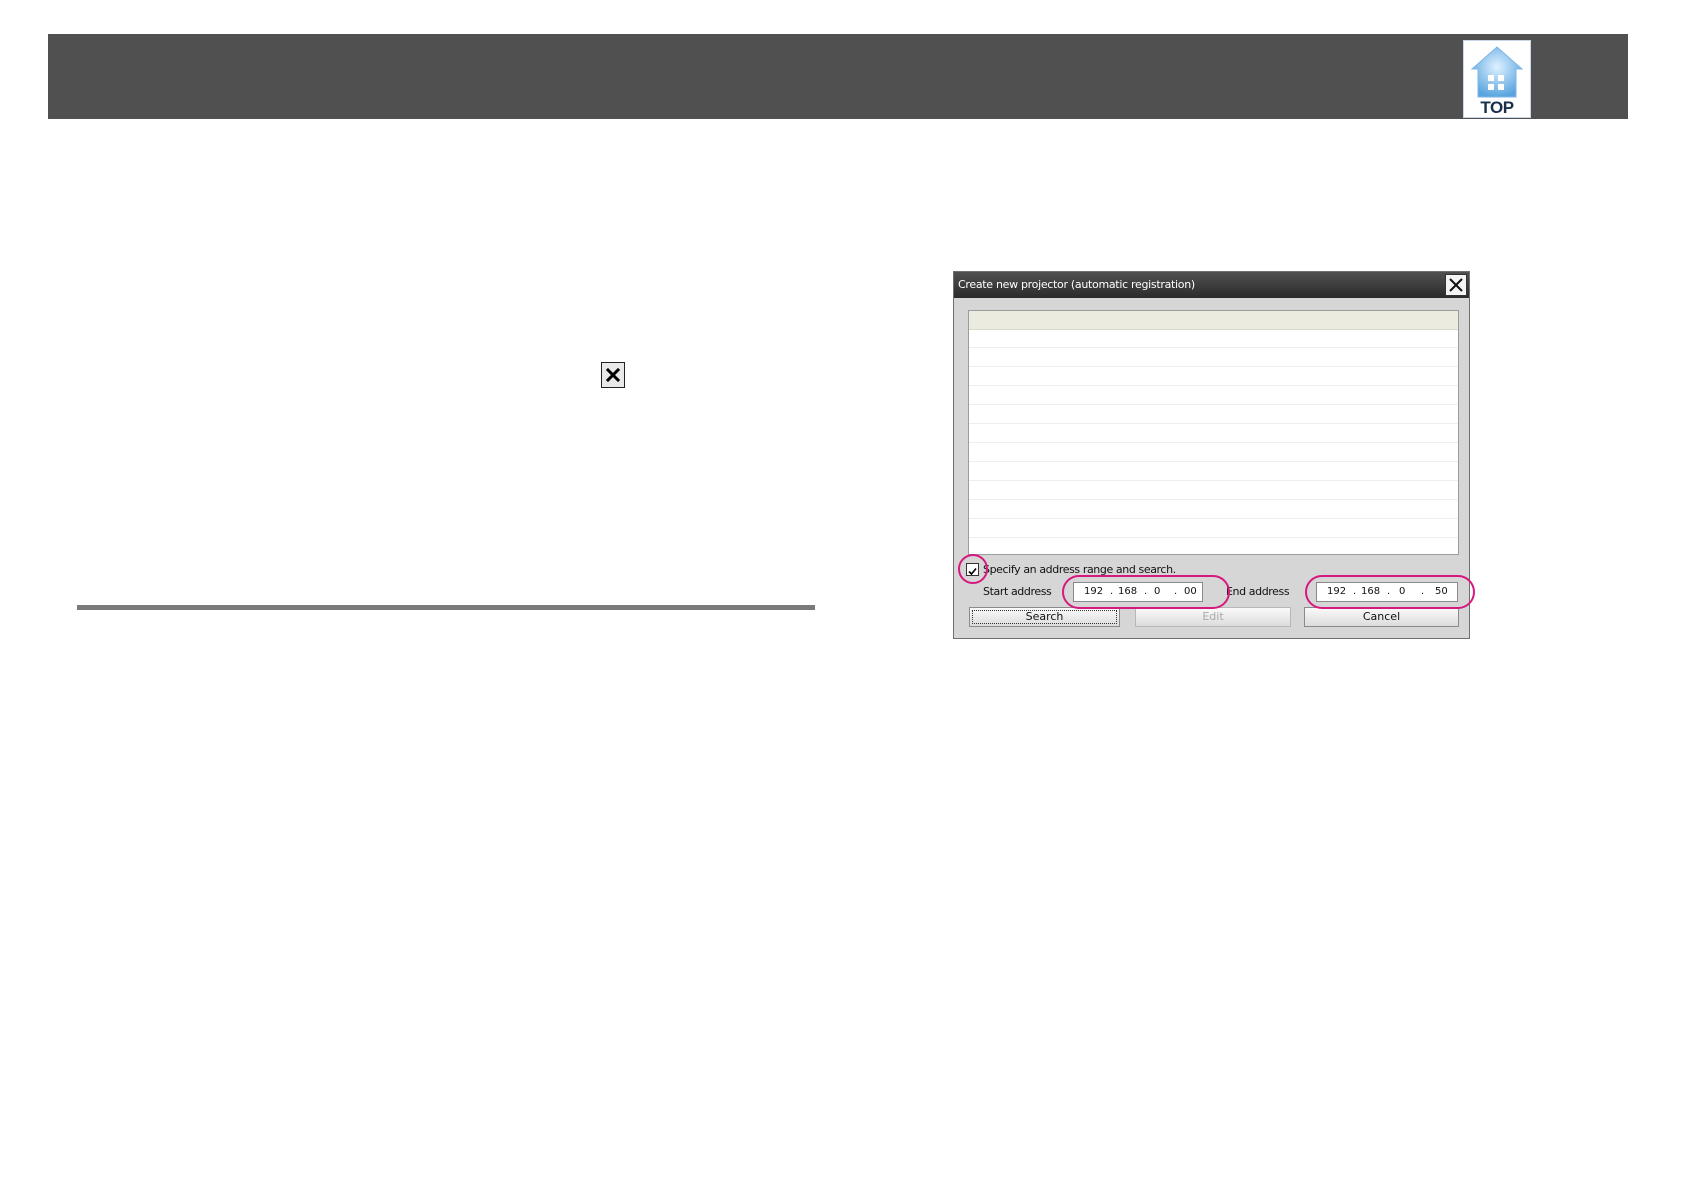 The image size is (1684, 1190). Describe the element at coordinates (1146, 592) in the screenshot. I see `start-address-highlight` at that location.